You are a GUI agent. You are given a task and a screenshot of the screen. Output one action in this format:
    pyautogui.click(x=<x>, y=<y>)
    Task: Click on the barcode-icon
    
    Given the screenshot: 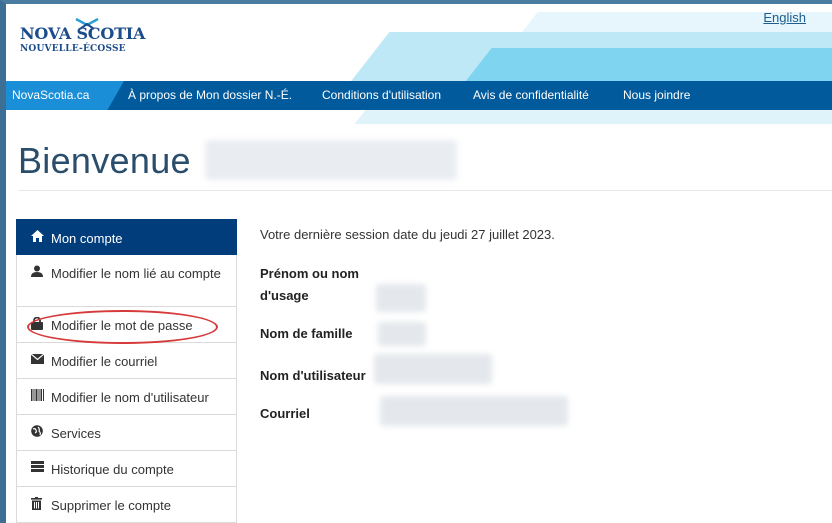 What is the action you would take?
    pyautogui.click(x=38, y=396)
    